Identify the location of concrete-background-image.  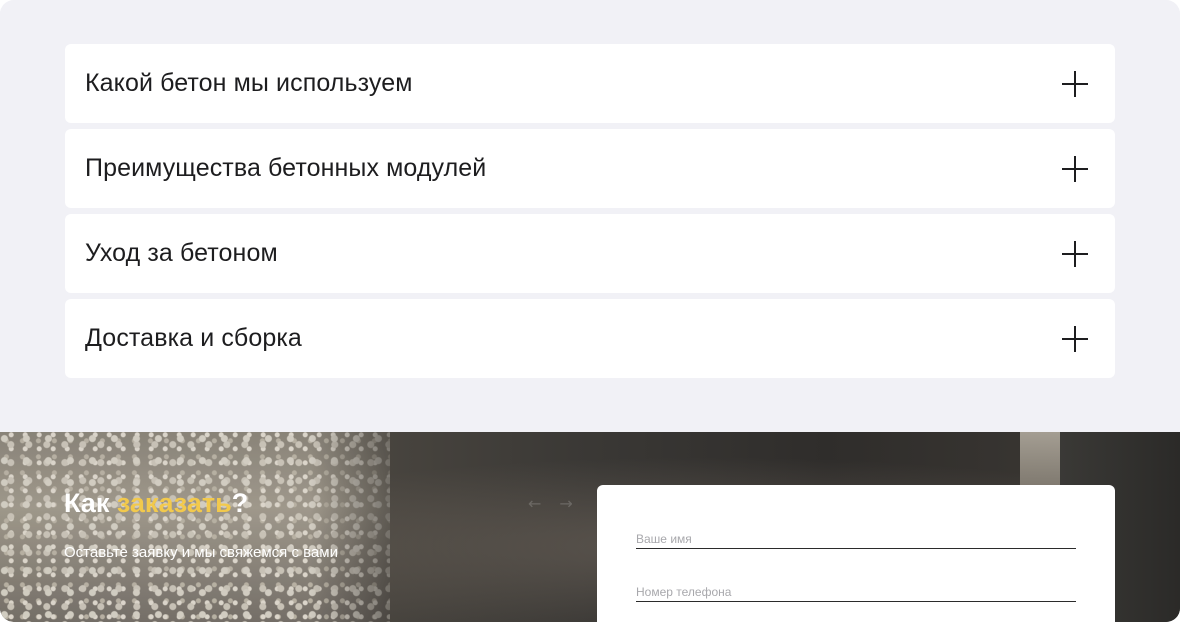
(195, 527).